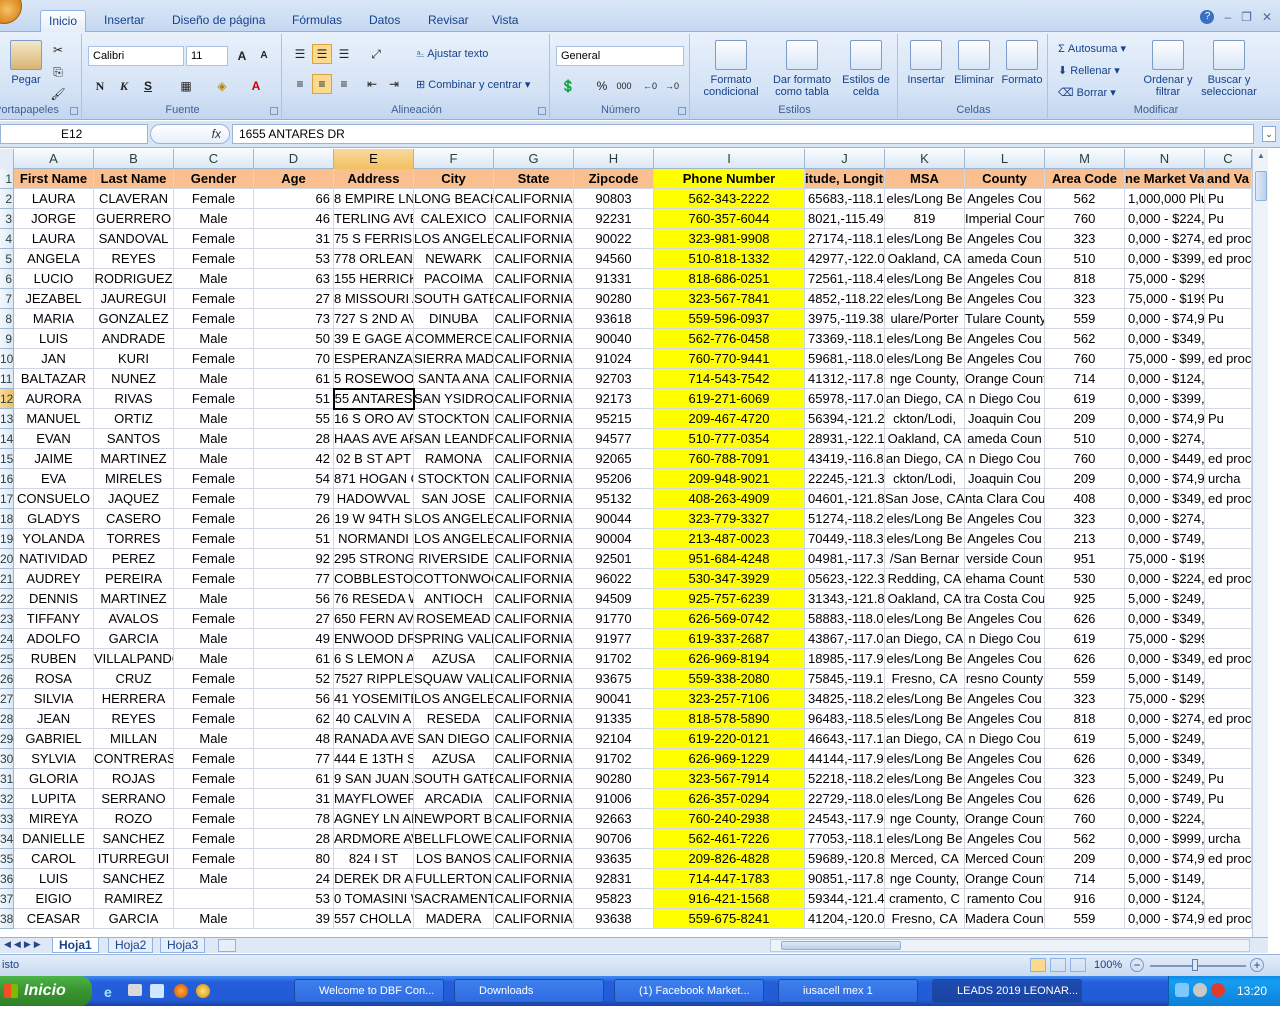 The image size is (1280, 1024). I want to click on office-button, so click(11, 12).